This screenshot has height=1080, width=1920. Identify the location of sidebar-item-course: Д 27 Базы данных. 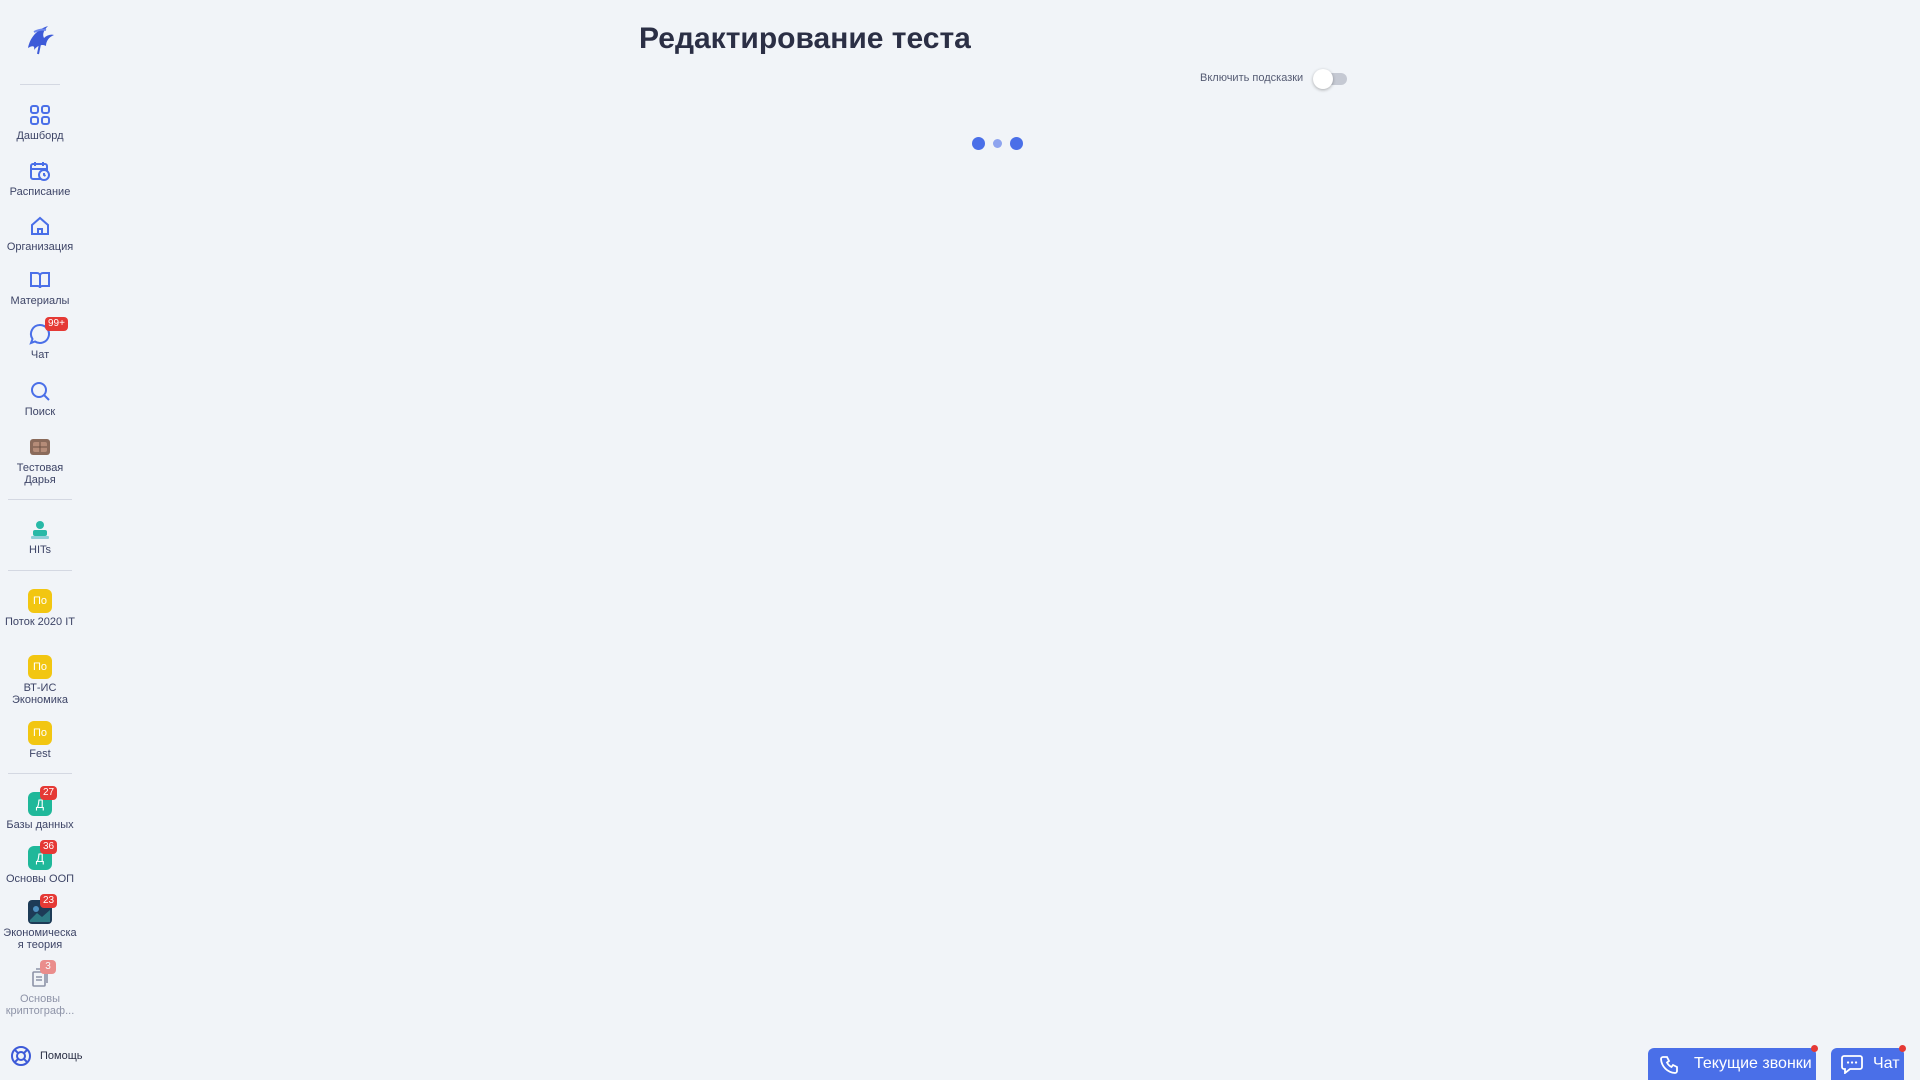
(40, 808).